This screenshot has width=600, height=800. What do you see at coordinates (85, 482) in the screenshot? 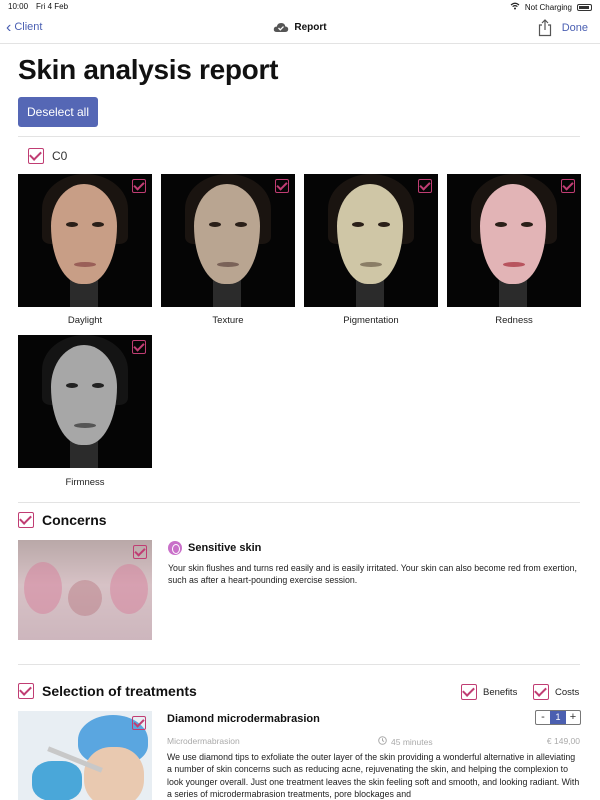
I see `photo-label: Firmness` at bounding box center [85, 482].